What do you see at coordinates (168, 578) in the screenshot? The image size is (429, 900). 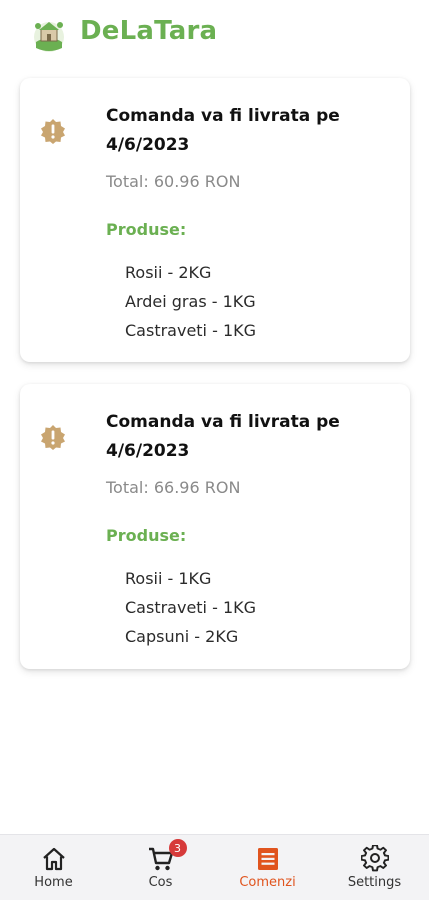 I see `list-item: Rosii - 1KG` at bounding box center [168, 578].